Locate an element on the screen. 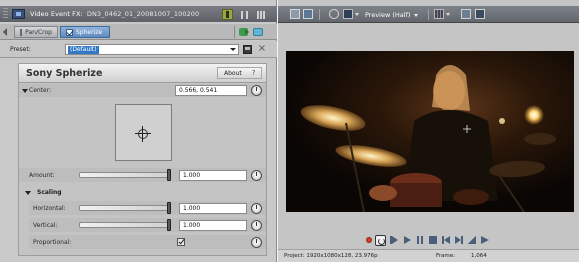  clip-name: DN3_0462_01_20081007_100200 is located at coordinates (143, 14).